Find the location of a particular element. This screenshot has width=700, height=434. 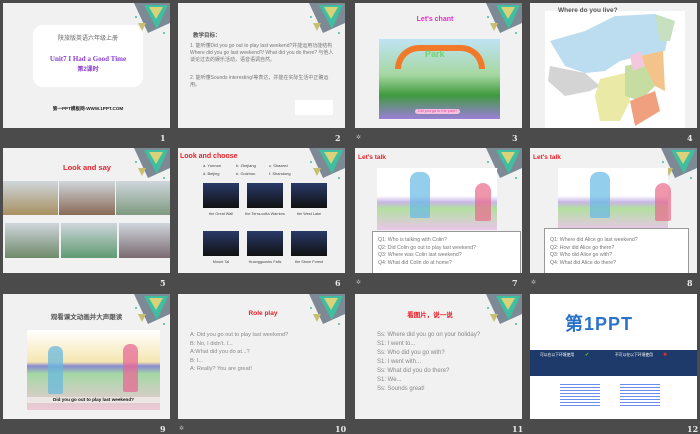

check-icon: ✔ is located at coordinates (587, 355).